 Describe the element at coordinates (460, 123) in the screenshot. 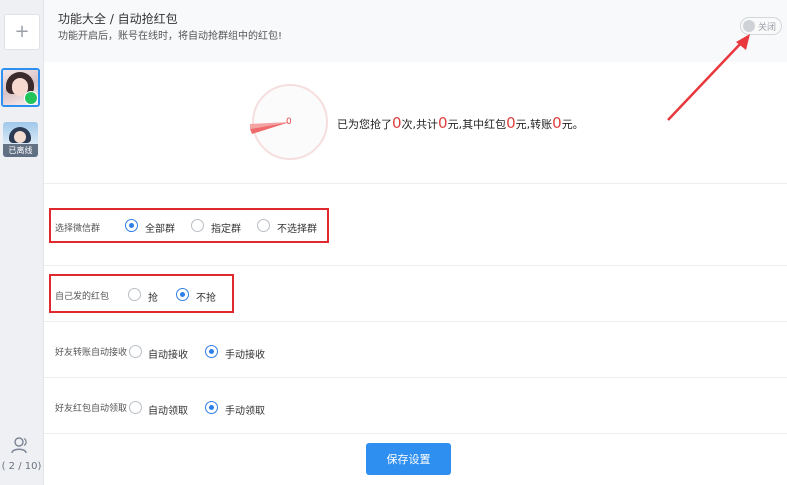

I see `summary-text: 已为您抢了0次,共计0元,其中红包0元,转账0元。` at that location.